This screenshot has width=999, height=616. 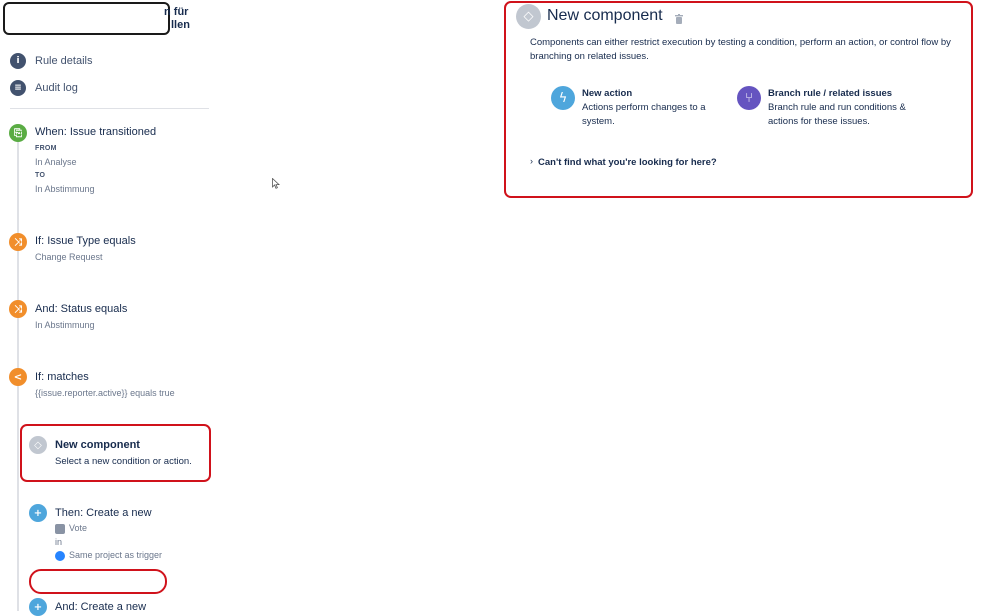 I want to click on trigger-from-label: FROM, so click(x=46, y=148).